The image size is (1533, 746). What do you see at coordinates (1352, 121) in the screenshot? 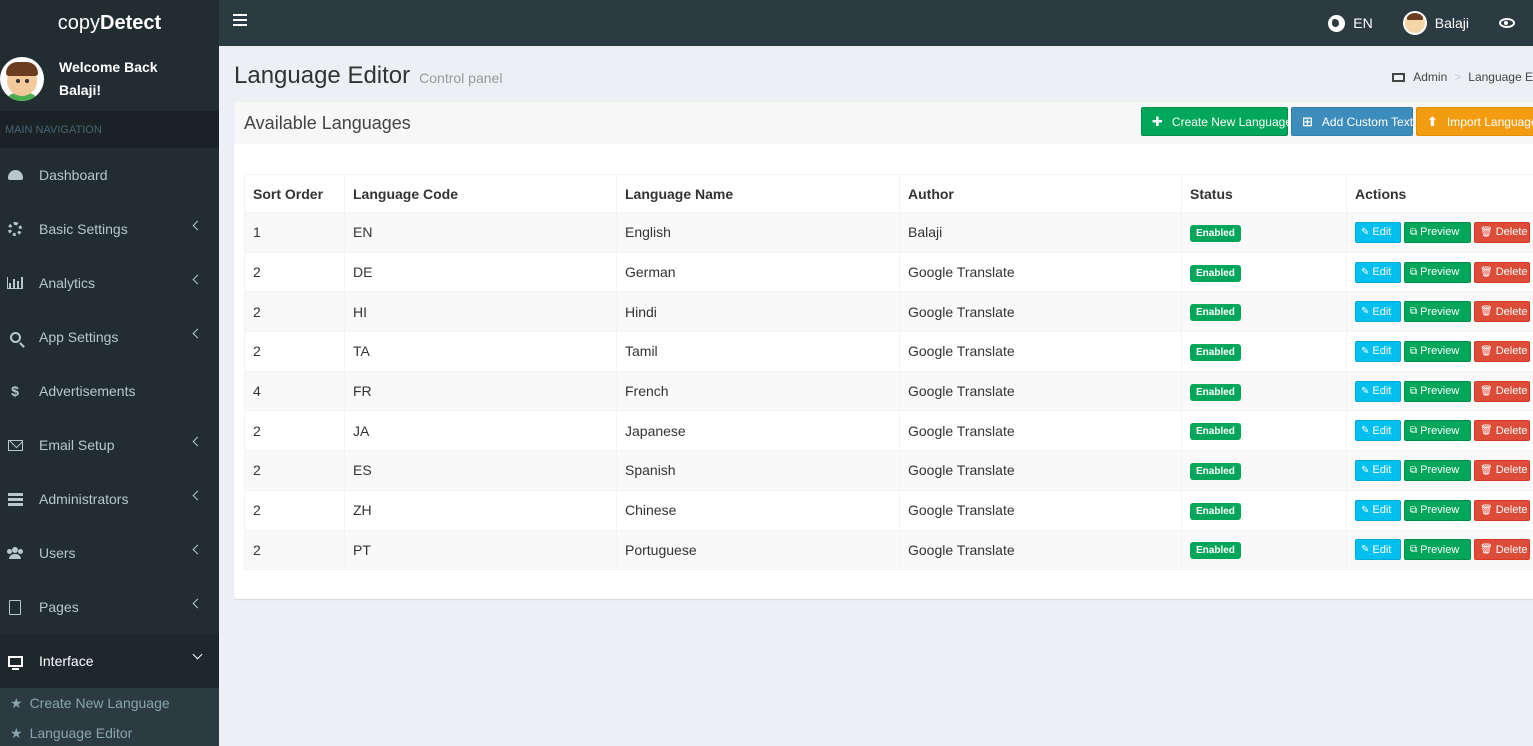
I see `add-custom-text-button: ⊞ Add Custom Text` at bounding box center [1352, 121].